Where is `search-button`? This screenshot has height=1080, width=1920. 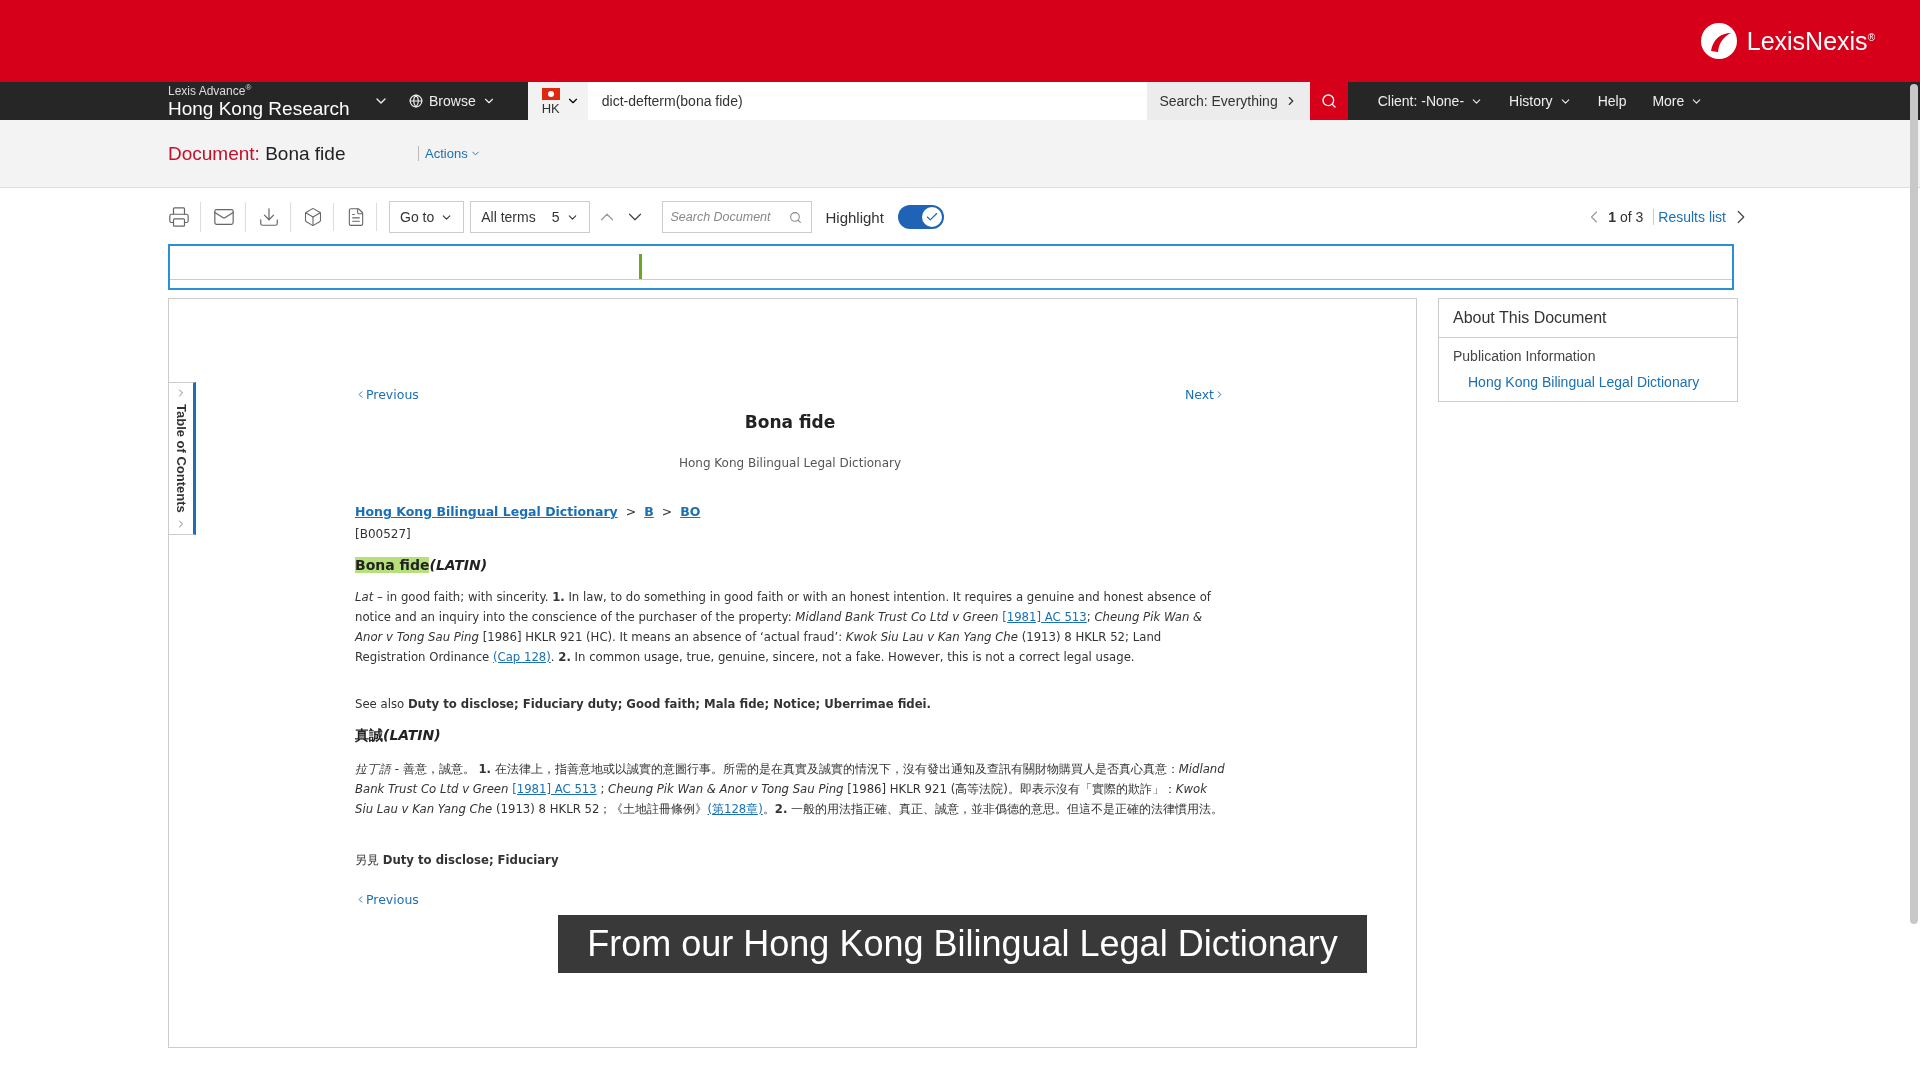 search-button is located at coordinates (1328, 101).